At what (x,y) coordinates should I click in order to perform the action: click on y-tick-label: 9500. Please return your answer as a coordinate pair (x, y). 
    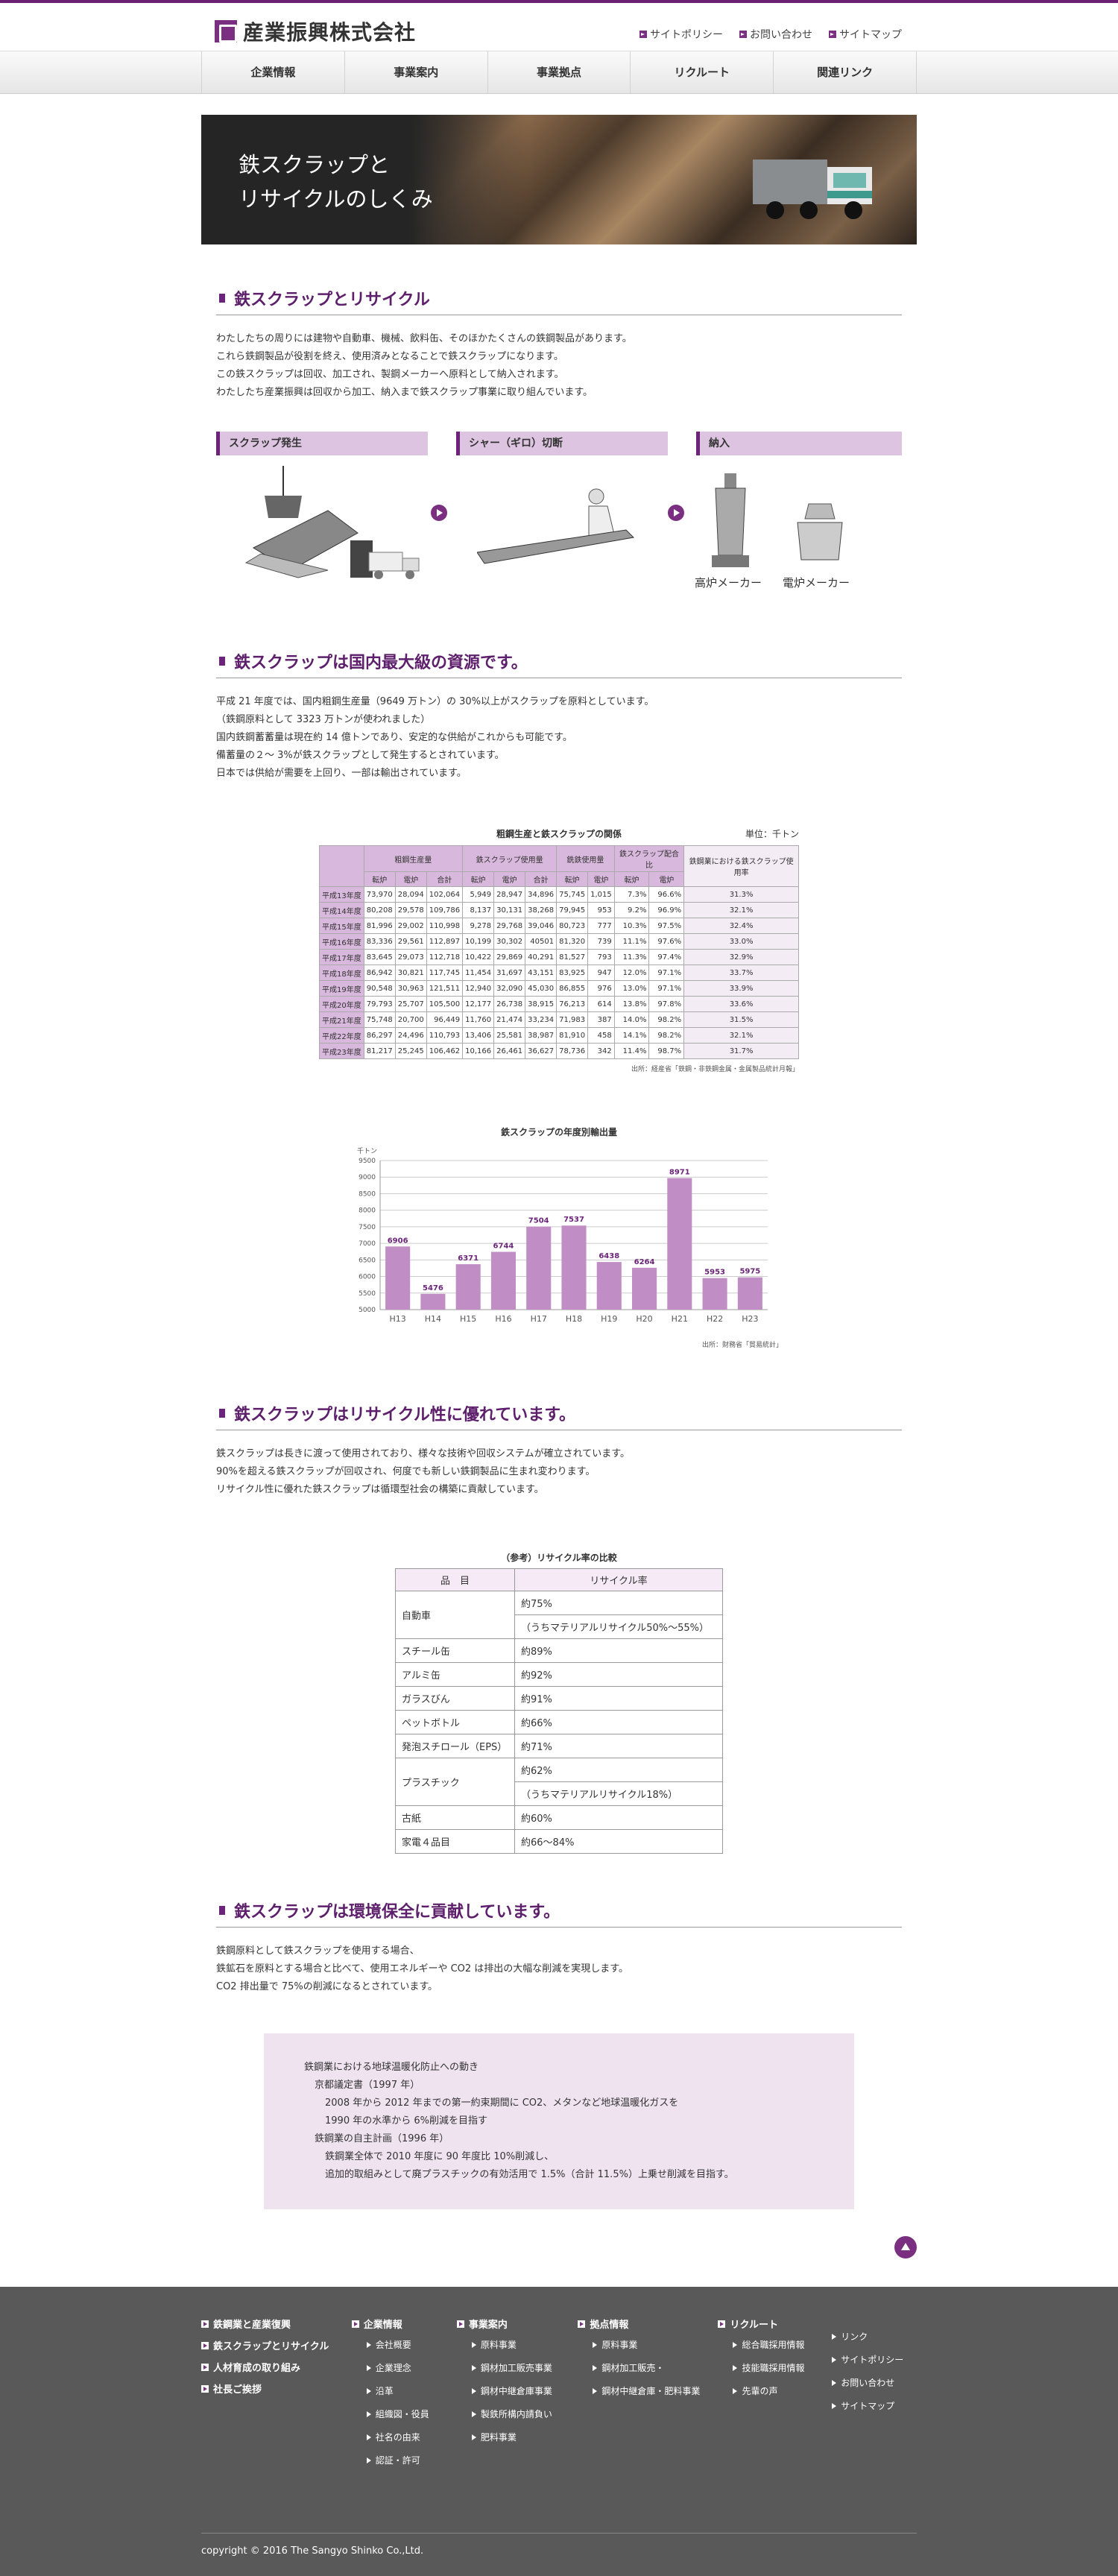
    Looking at the image, I should click on (367, 1161).